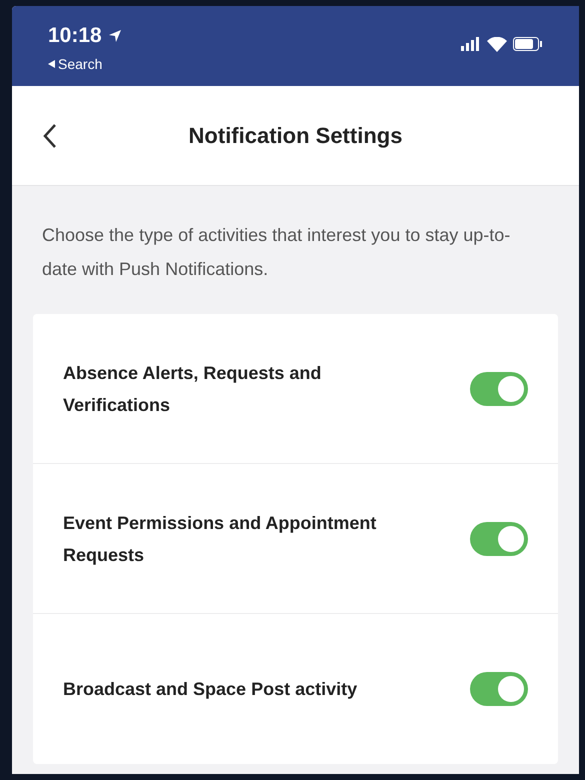 The height and width of the screenshot is (780, 585). Describe the element at coordinates (471, 44) in the screenshot. I see `signal-icon` at that location.